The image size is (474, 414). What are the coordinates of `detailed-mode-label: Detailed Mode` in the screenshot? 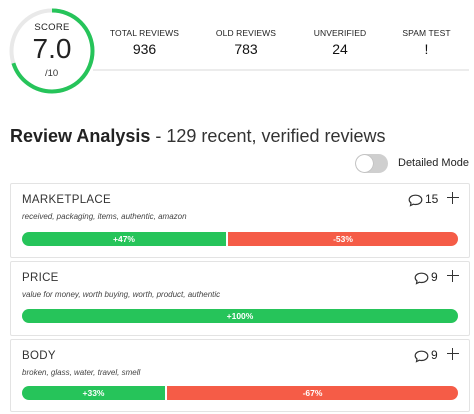 It's located at (433, 163).